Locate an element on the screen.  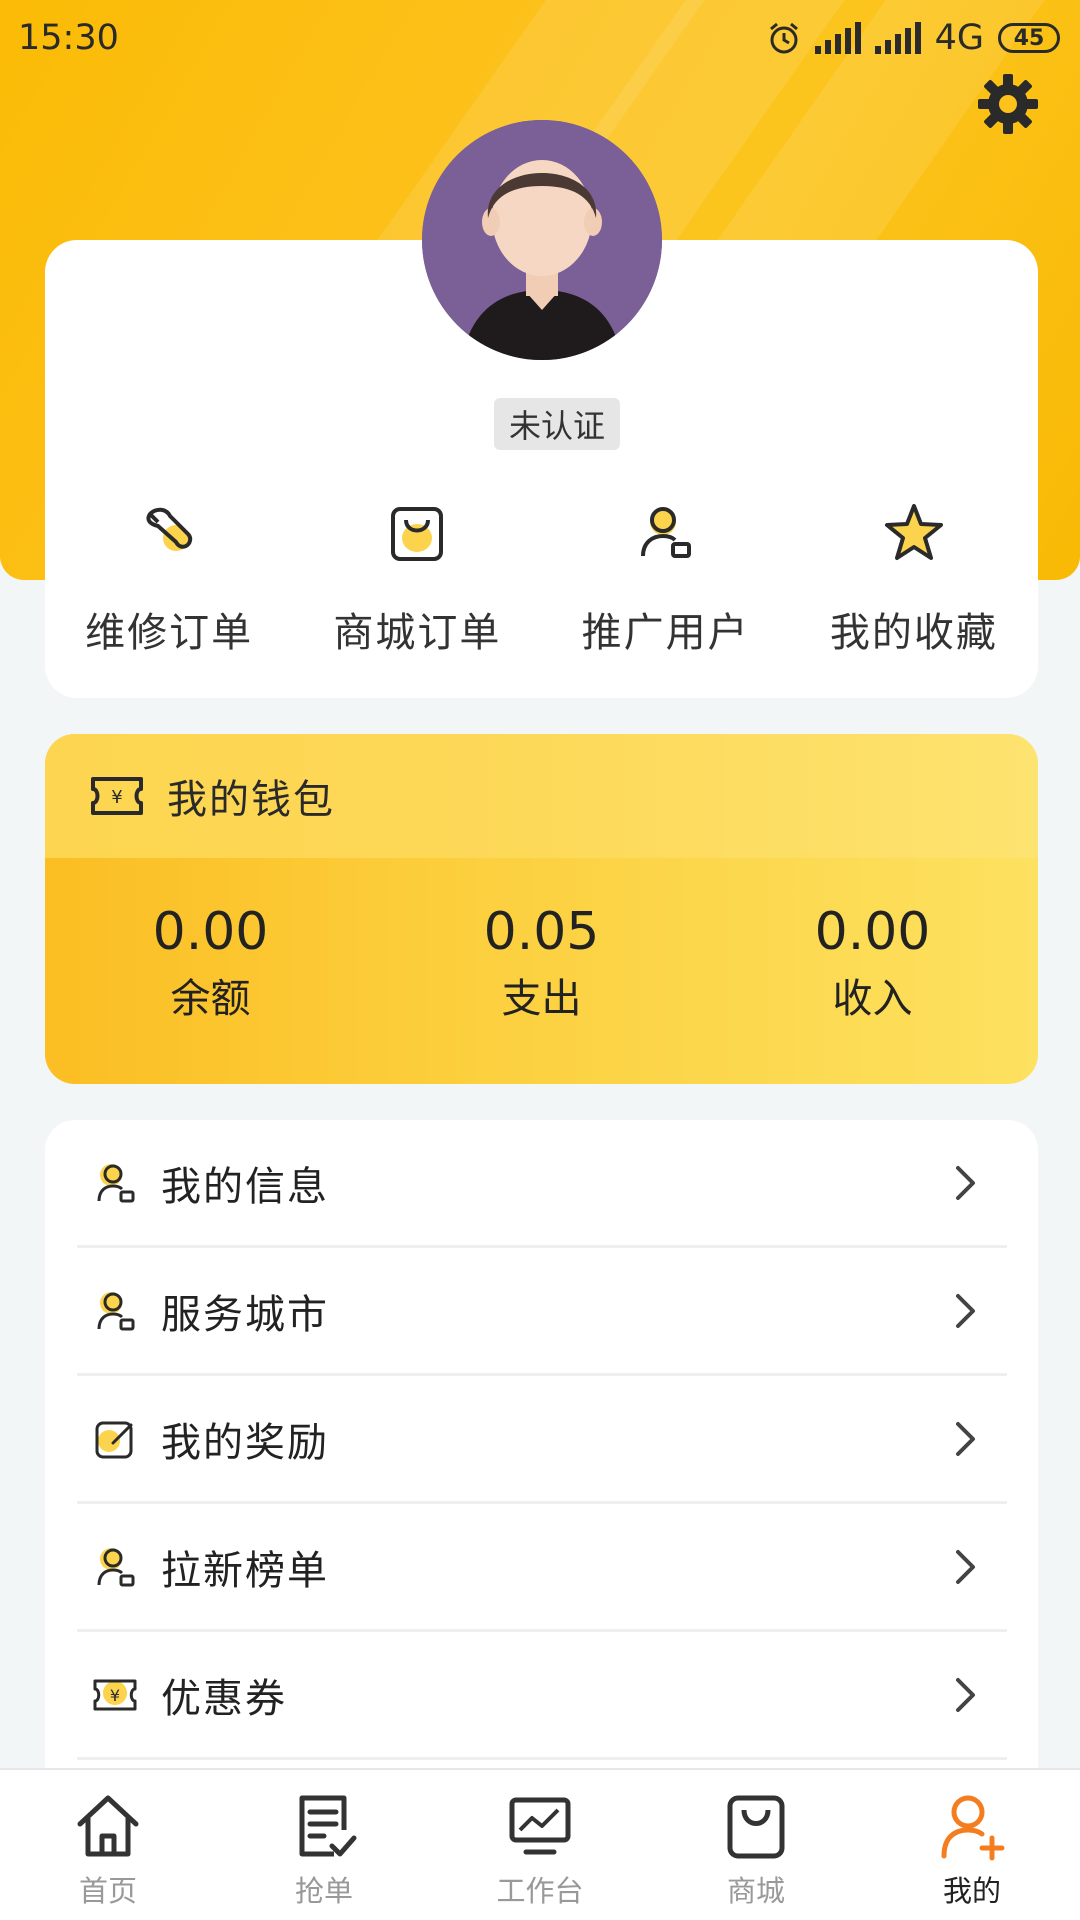
tab-mine: 我的 is located at coordinates (972, 1845).